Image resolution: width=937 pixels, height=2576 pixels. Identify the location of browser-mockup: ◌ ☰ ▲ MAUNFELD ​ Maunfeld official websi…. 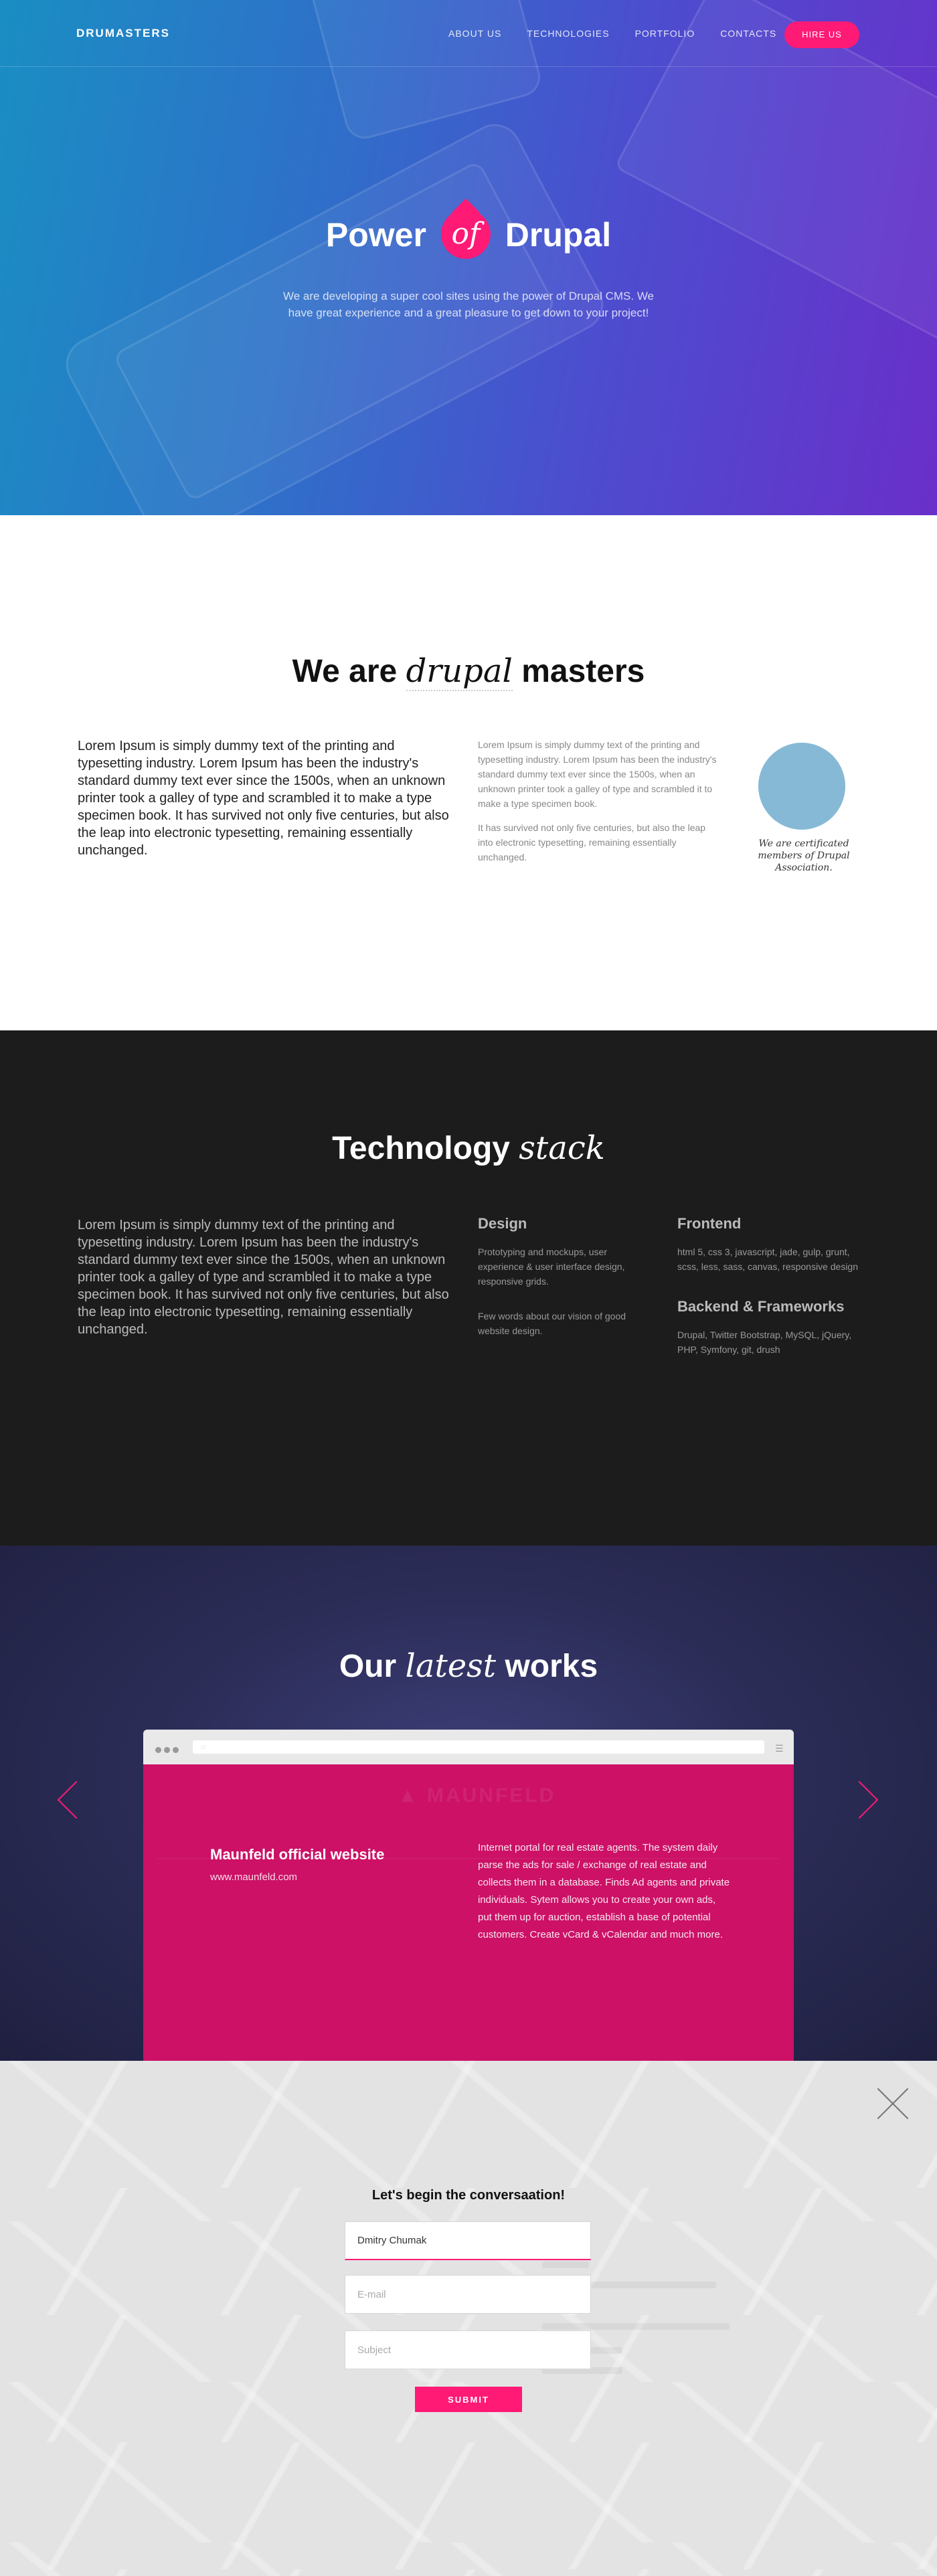
(468, 1895).